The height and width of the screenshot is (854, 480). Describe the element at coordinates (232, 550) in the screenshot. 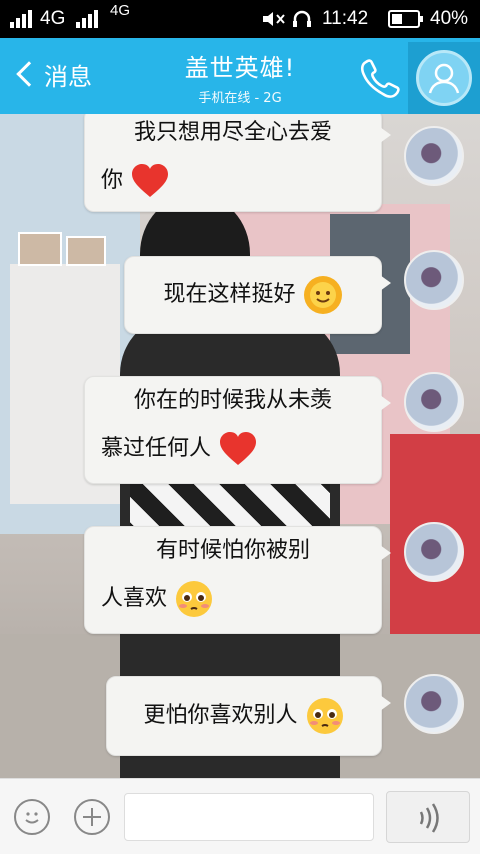

I see `message-text-line1: 有时候怕你被别` at that location.